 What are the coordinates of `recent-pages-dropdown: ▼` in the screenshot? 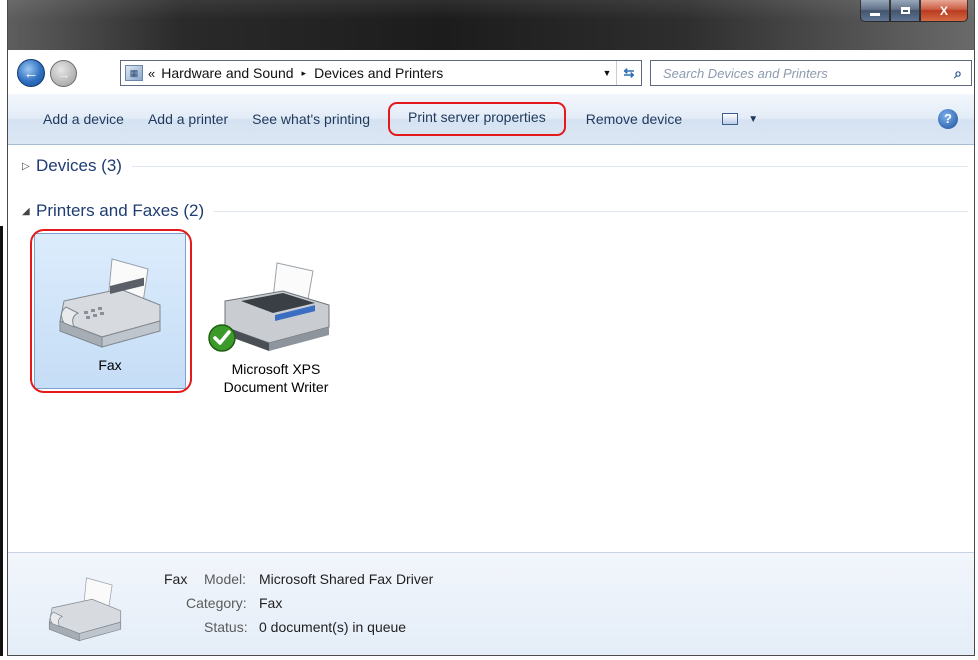 It's located at (85, 72).